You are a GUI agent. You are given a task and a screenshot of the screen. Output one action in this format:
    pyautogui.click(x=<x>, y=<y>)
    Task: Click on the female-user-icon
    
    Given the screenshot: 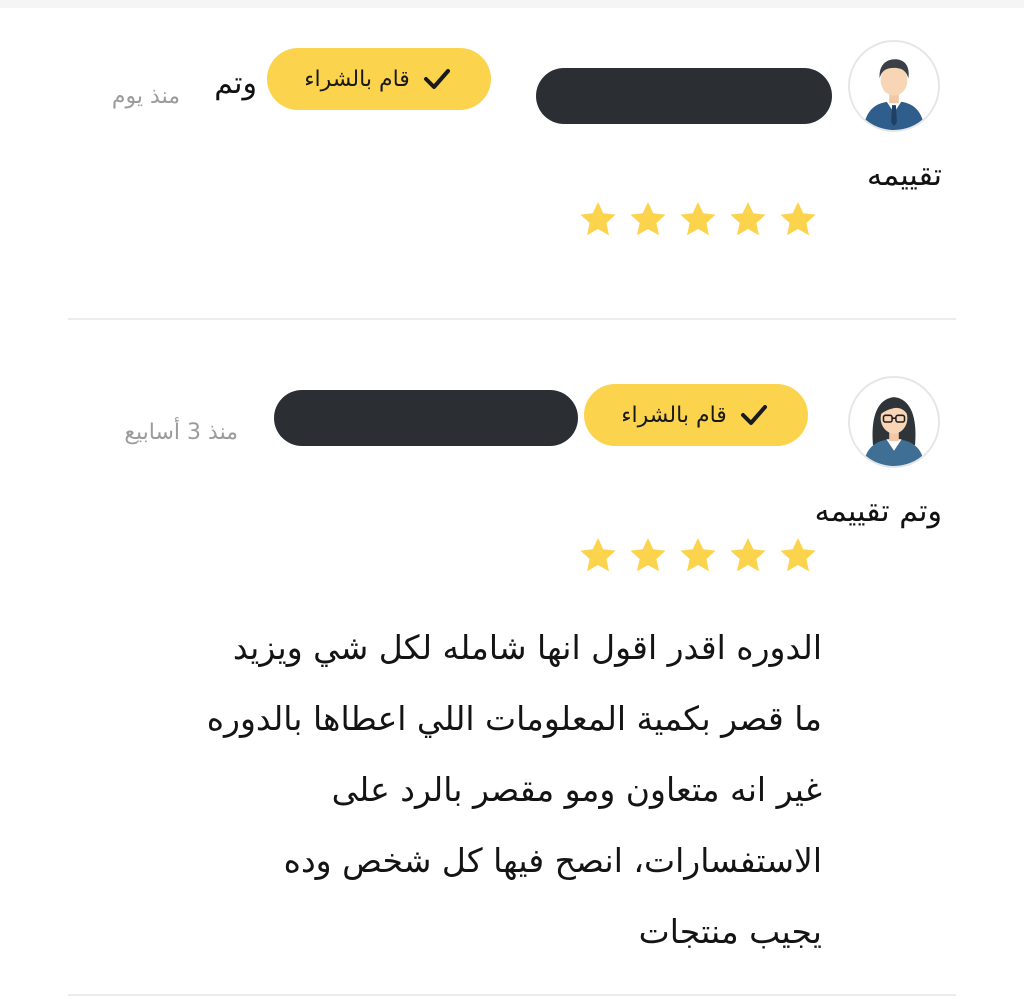 What is the action you would take?
    pyautogui.click(x=894, y=422)
    